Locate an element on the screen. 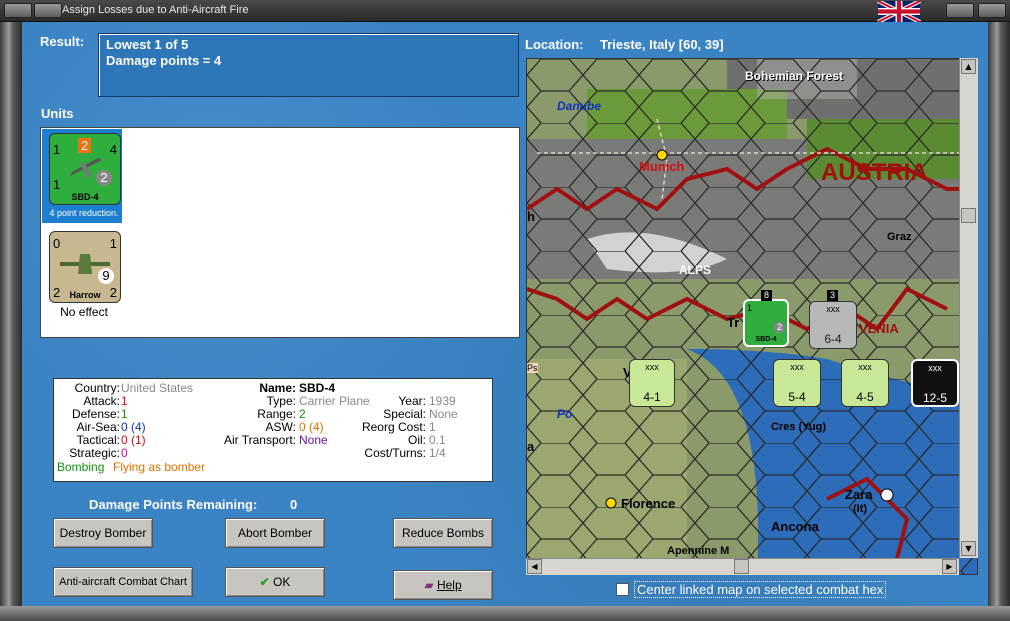  vertical-scroll-thumb is located at coordinates (968, 215).